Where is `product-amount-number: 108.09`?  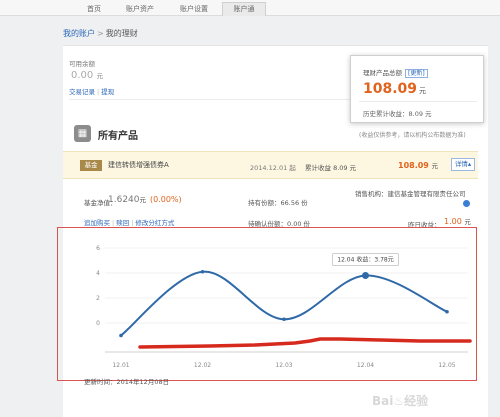 product-amount-number: 108.09 is located at coordinates (413, 165).